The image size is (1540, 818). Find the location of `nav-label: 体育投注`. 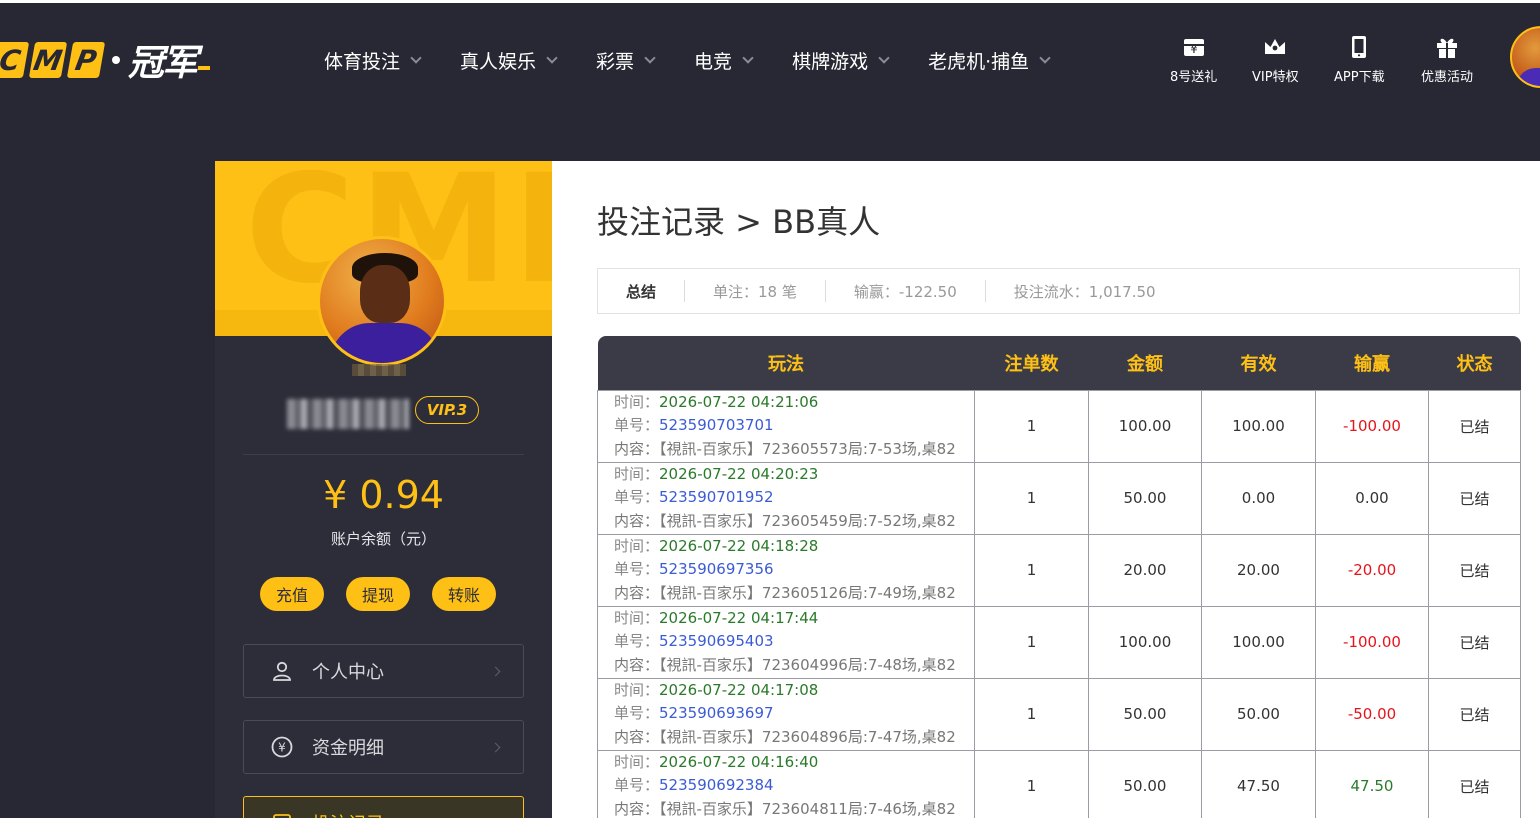

nav-label: 体育投注 is located at coordinates (362, 61).